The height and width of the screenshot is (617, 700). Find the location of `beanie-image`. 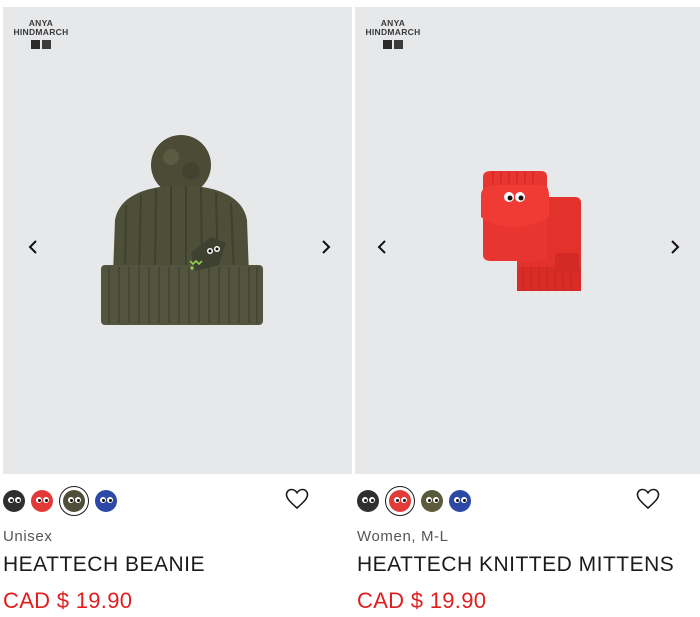

beanie-image is located at coordinates (182, 230).